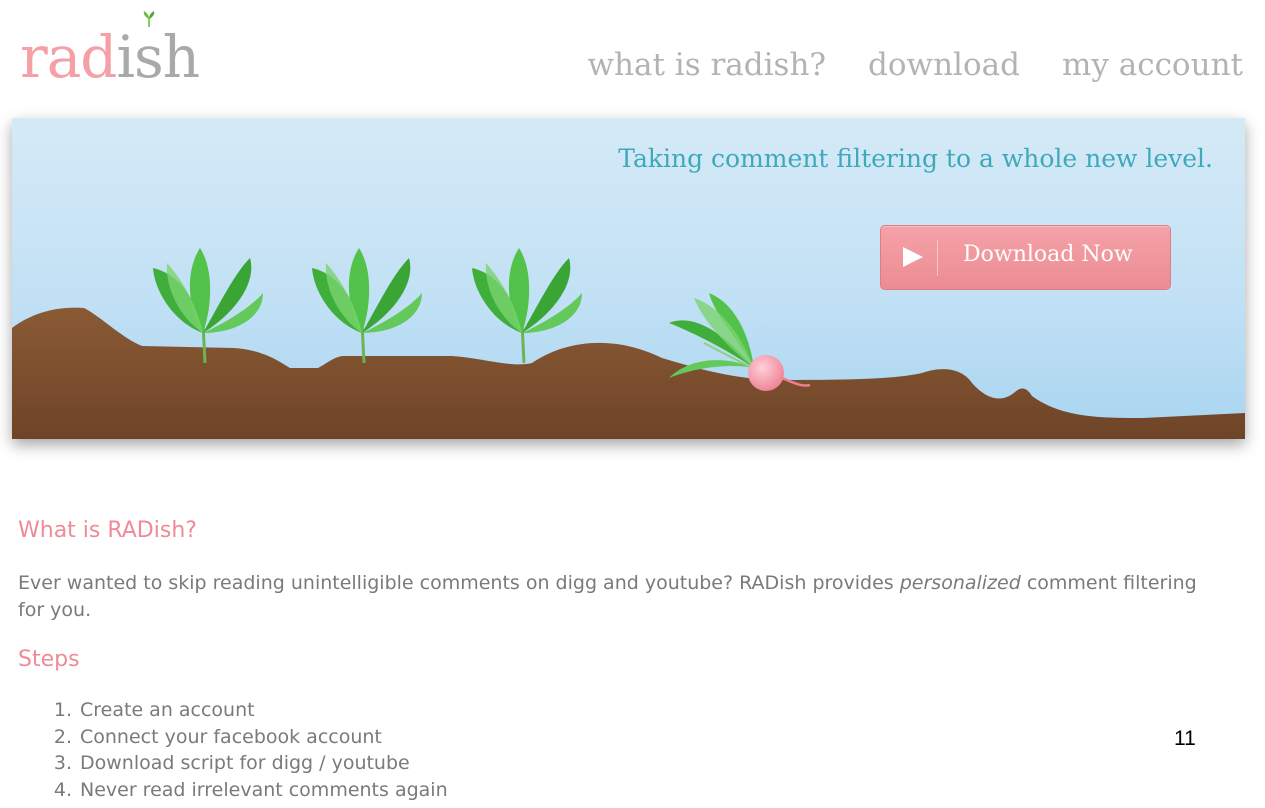 This screenshot has height=808, width=1265. I want to click on step-item: 3. Download script for digg / youtube, so click(231, 763).